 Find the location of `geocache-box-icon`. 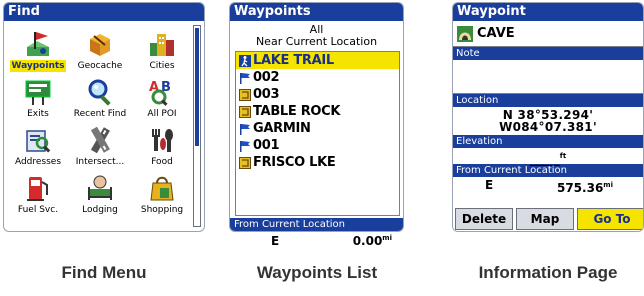

geocache-box-icon is located at coordinates (100, 45).